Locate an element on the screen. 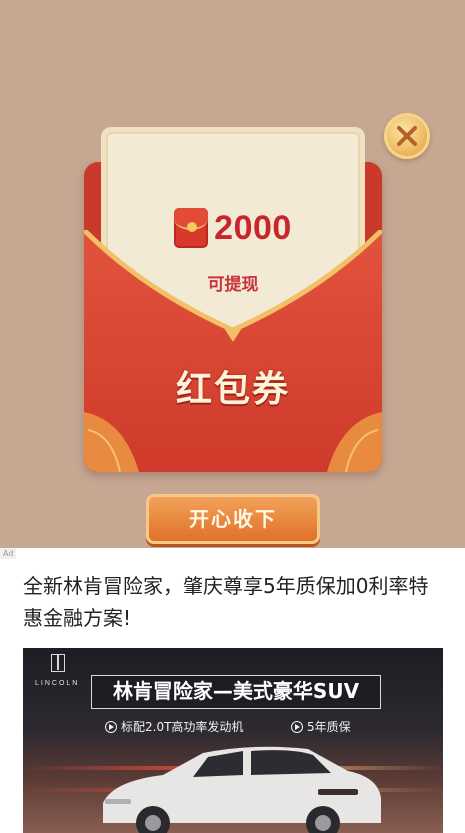 Image resolution: width=465 pixels, height=833 pixels. feature-engine-text: 标配2.0T高功率发动机 is located at coordinates (182, 727).